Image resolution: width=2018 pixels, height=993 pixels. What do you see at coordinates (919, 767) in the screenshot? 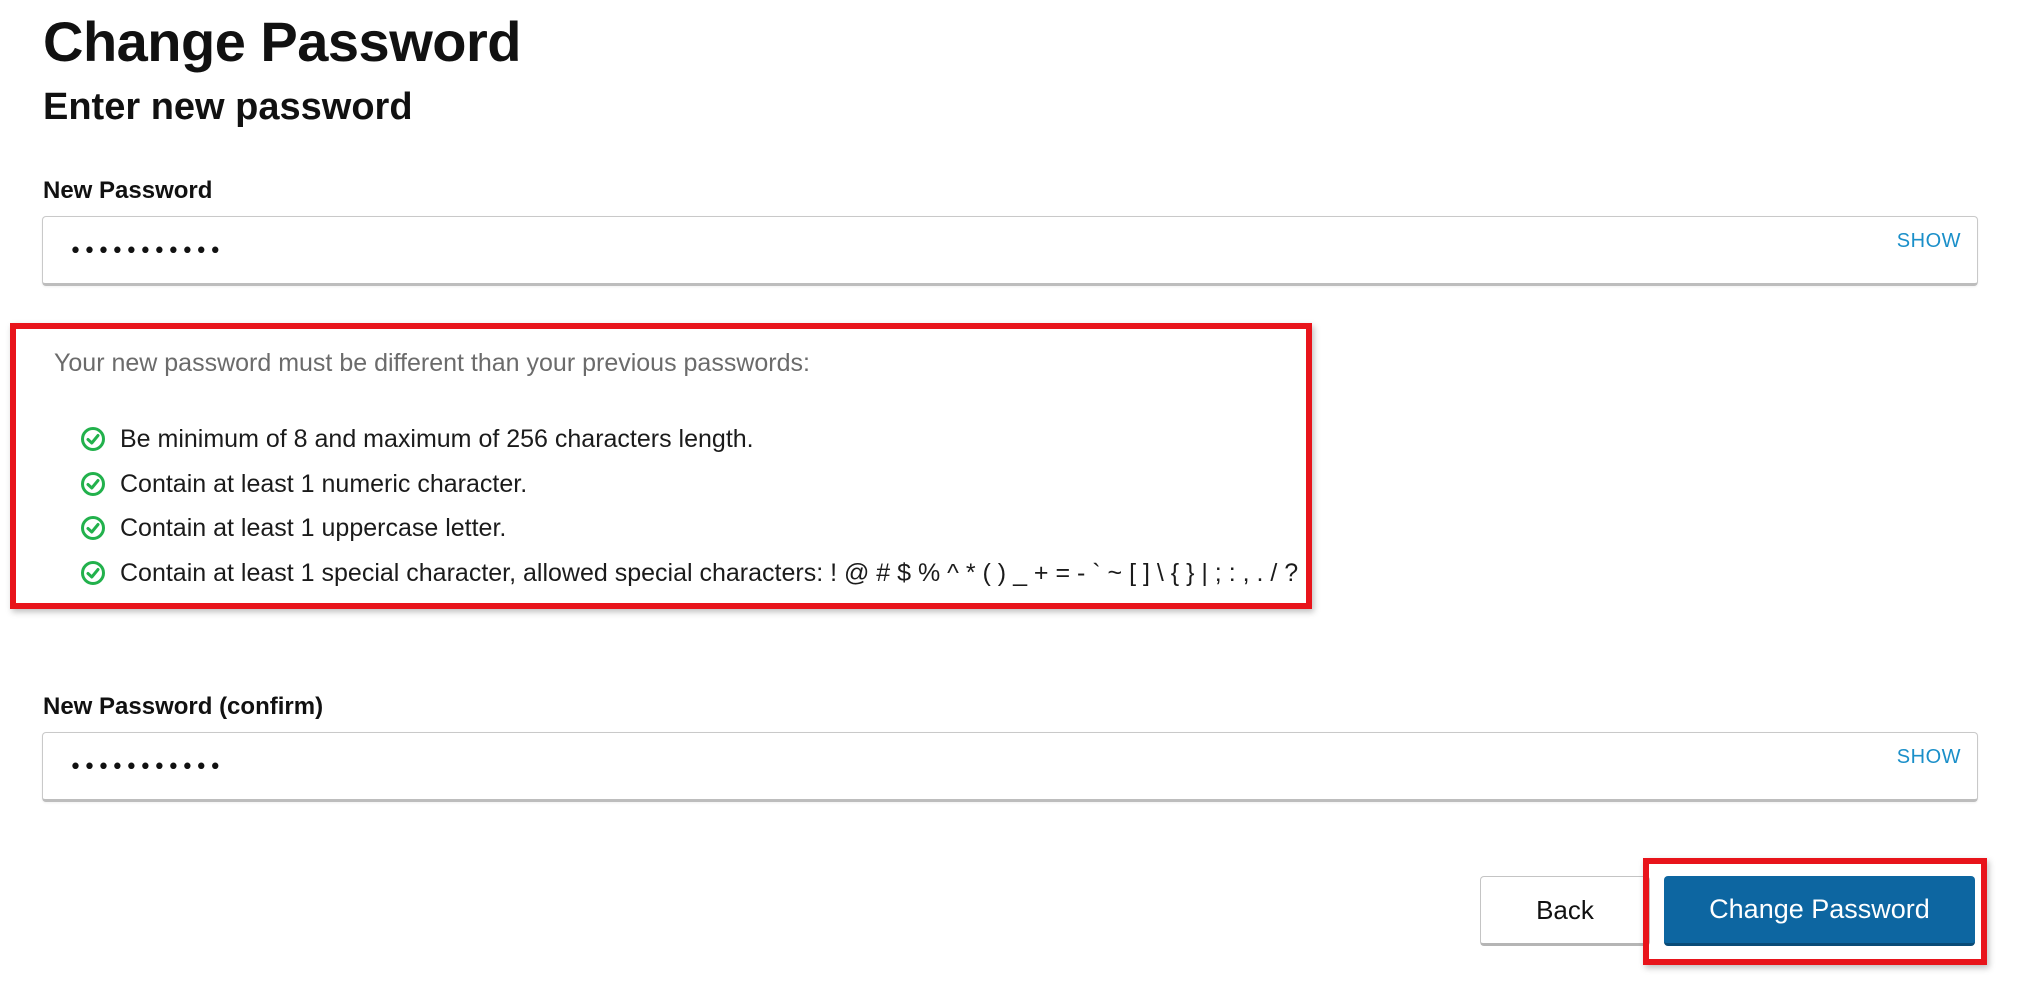
I see `confirm-password-input` at bounding box center [919, 767].